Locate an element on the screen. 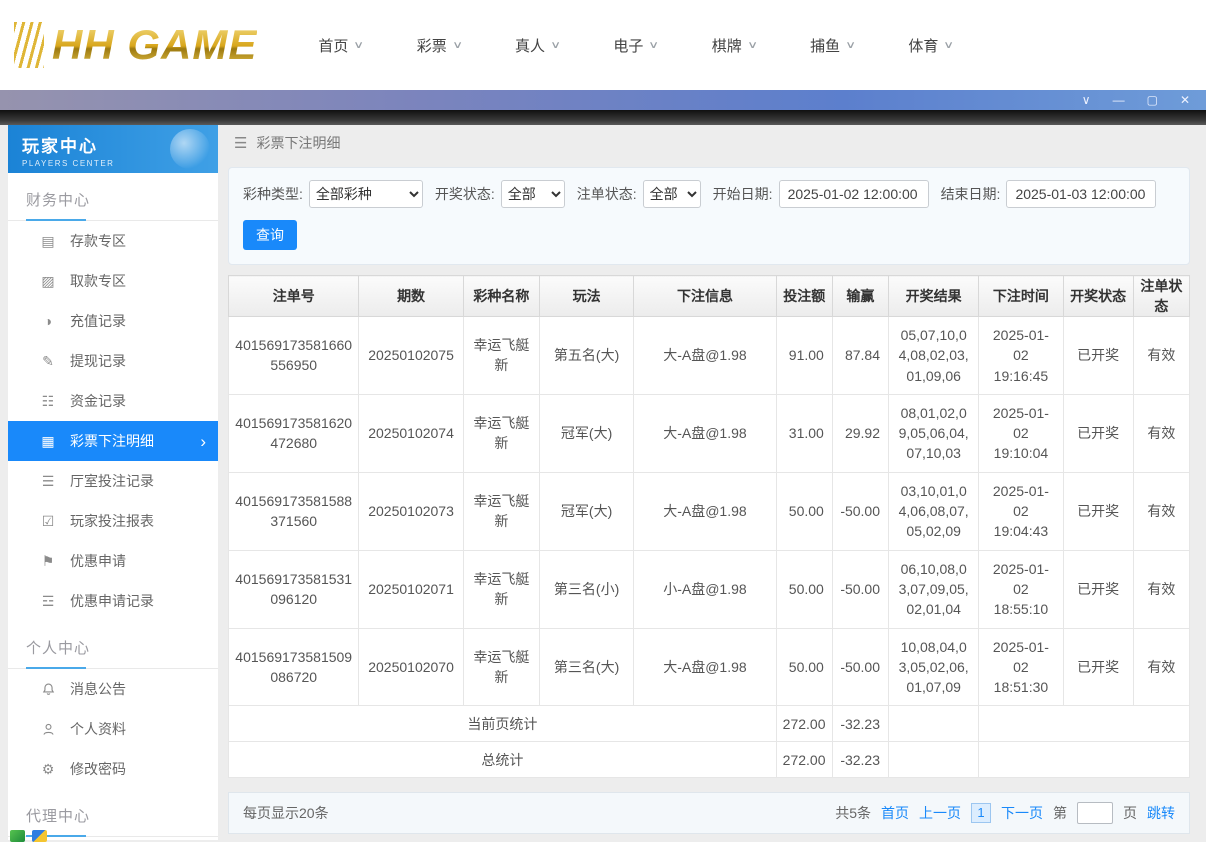  logo-stripes-decoration is located at coordinates (29, 45).